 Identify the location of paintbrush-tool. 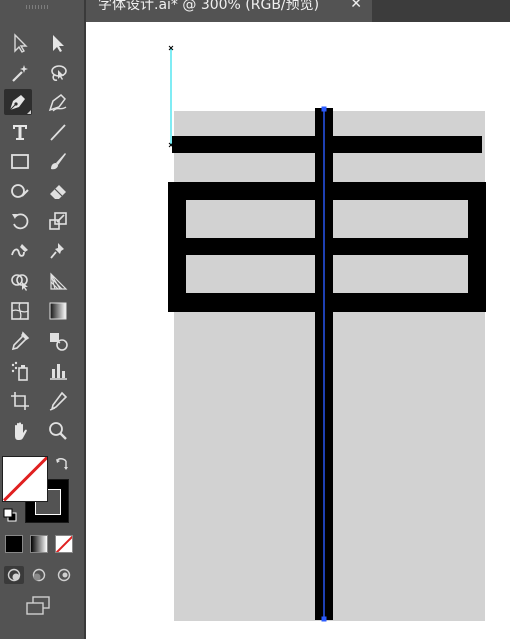
(58, 161).